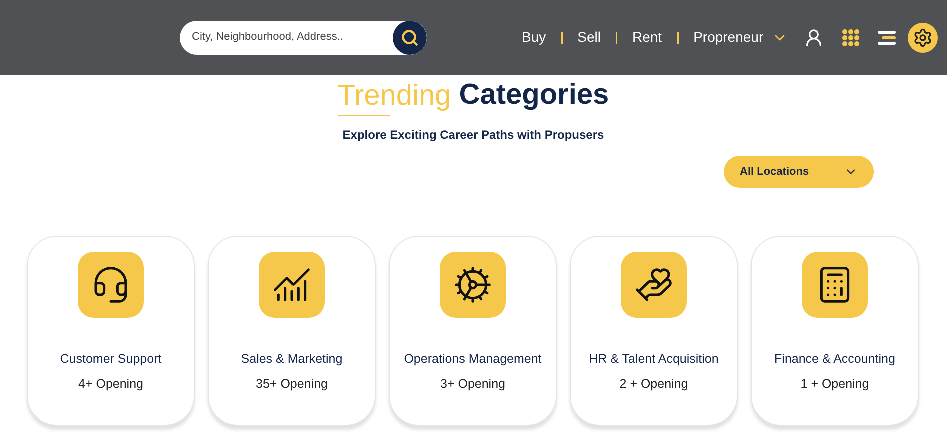 This screenshot has width=947, height=437. I want to click on nav-link: Sell, so click(589, 37).